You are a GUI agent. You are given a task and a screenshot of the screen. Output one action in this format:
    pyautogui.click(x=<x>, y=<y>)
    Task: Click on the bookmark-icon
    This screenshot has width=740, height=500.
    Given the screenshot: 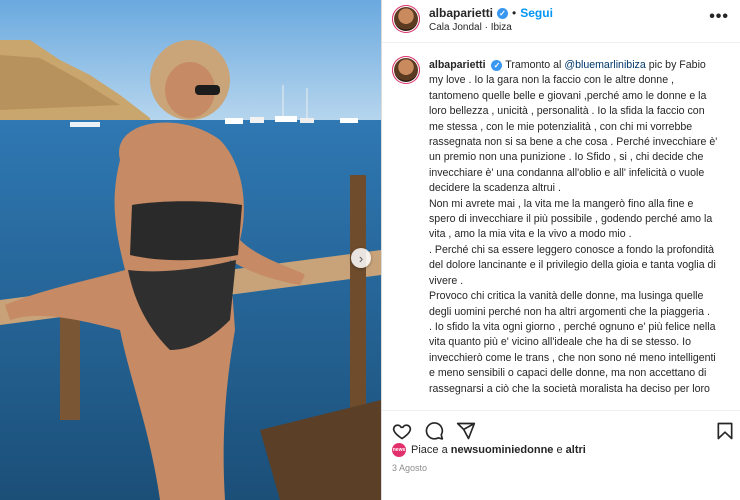 What is the action you would take?
    pyautogui.click(x=725, y=431)
    